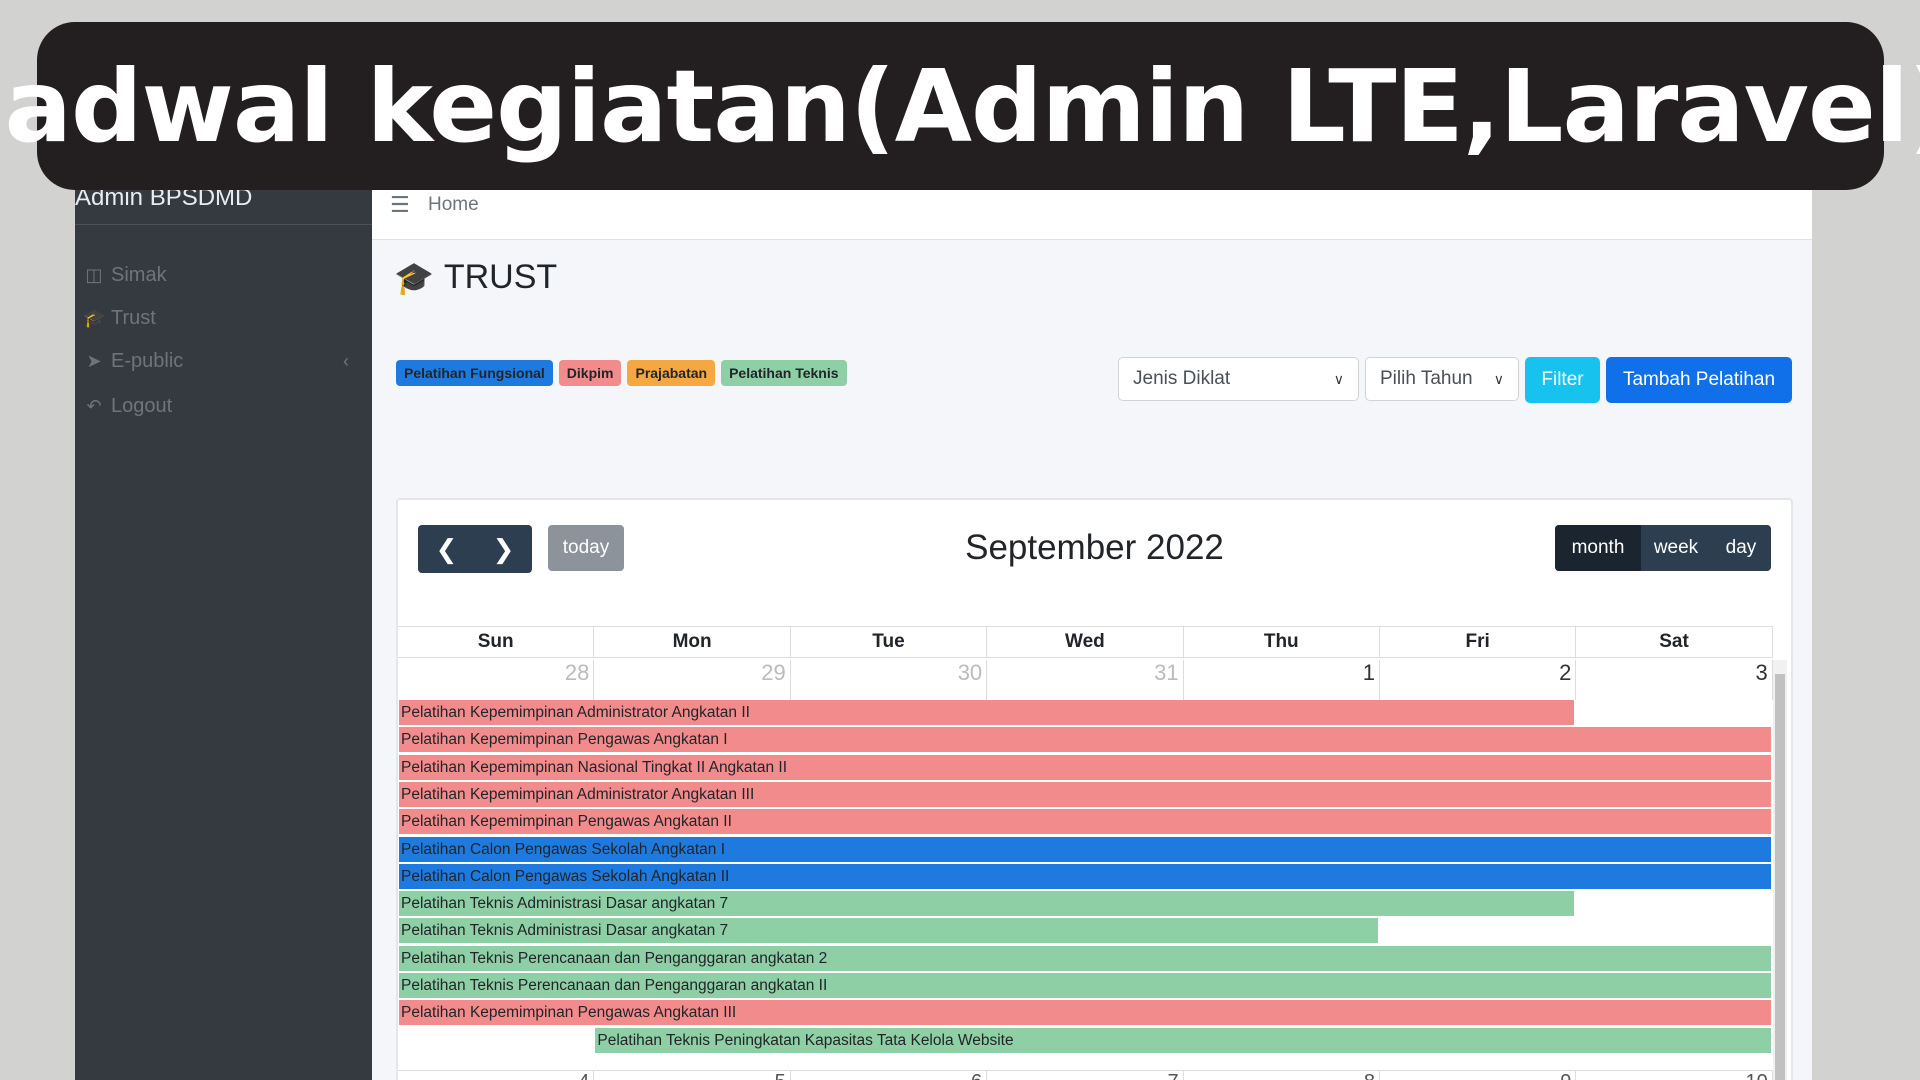  I want to click on sidebar-item-label: Simak, so click(139, 274).